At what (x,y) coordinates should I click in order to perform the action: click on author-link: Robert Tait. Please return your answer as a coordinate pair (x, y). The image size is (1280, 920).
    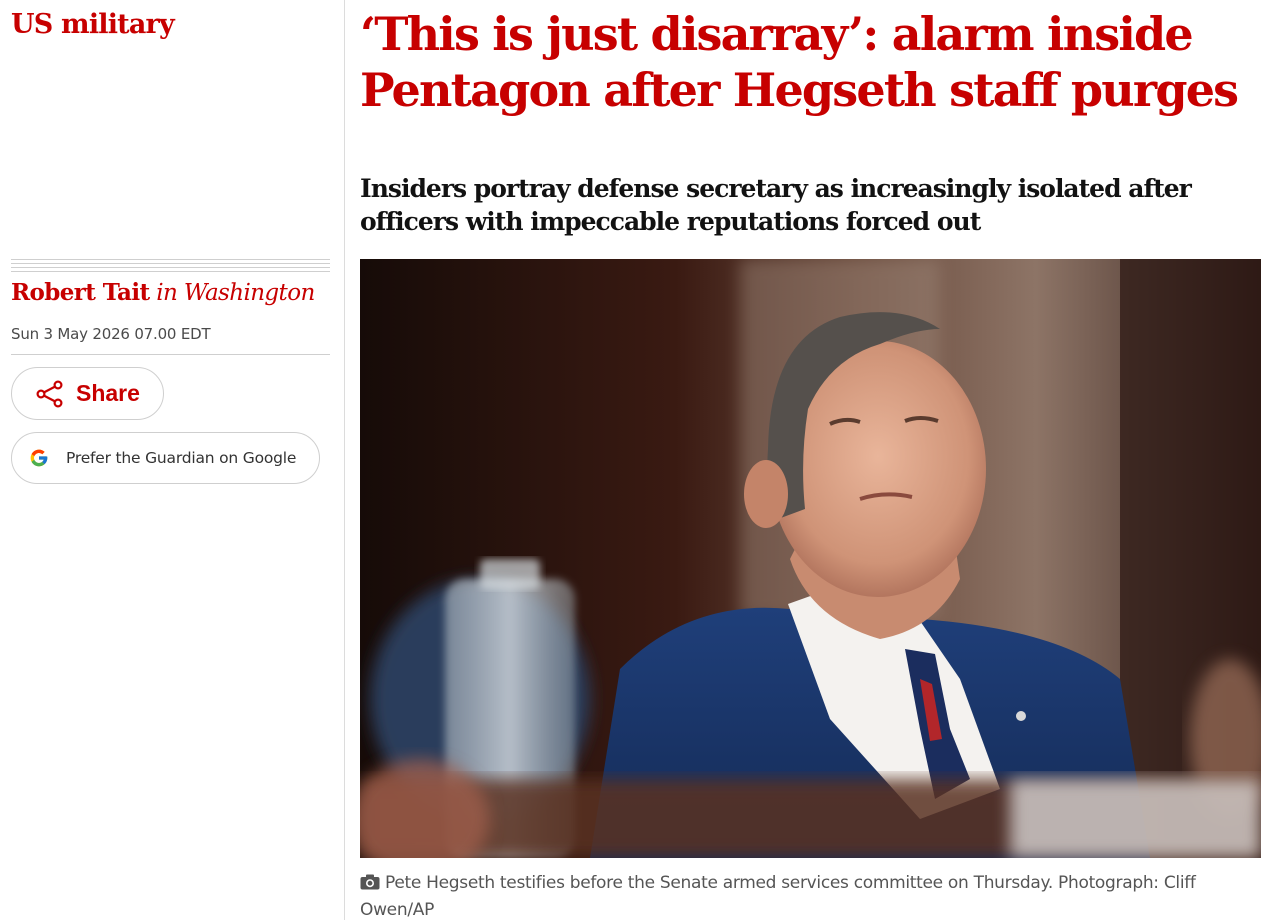
    Looking at the image, I should click on (80, 292).